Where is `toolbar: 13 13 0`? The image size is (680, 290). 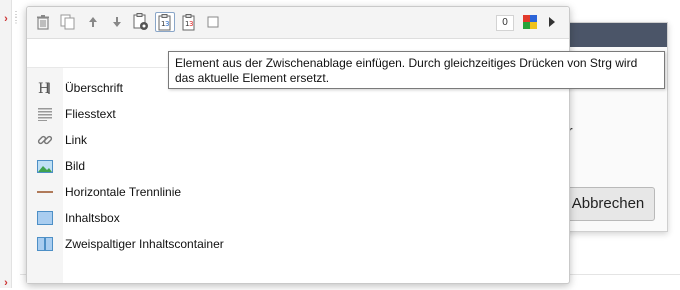
toolbar: 13 13 0 is located at coordinates (298, 23).